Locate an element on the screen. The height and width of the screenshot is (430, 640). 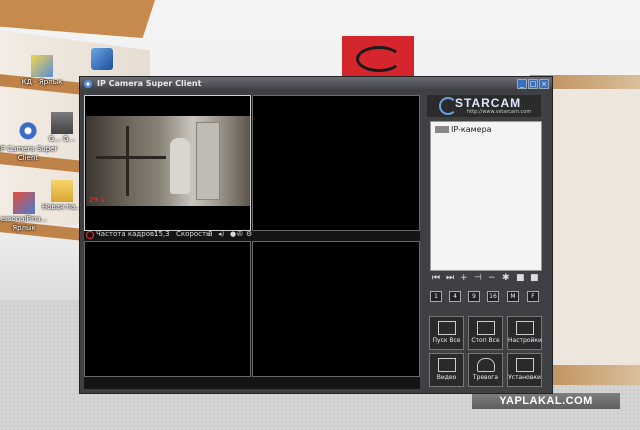
video-file-icon is located at coordinates (446, 365).